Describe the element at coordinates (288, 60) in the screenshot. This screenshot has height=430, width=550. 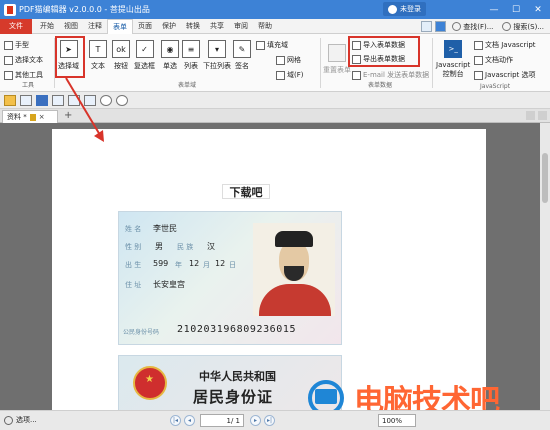
I see `grid-button: 网格` at that location.